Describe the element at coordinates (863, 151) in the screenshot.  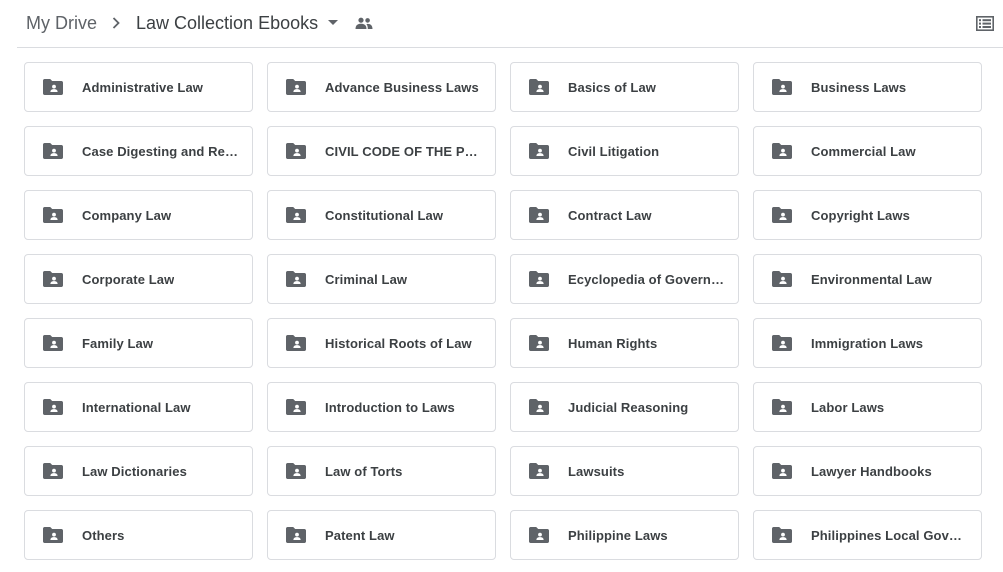
I see `folder-name: Commercial Law` at that location.